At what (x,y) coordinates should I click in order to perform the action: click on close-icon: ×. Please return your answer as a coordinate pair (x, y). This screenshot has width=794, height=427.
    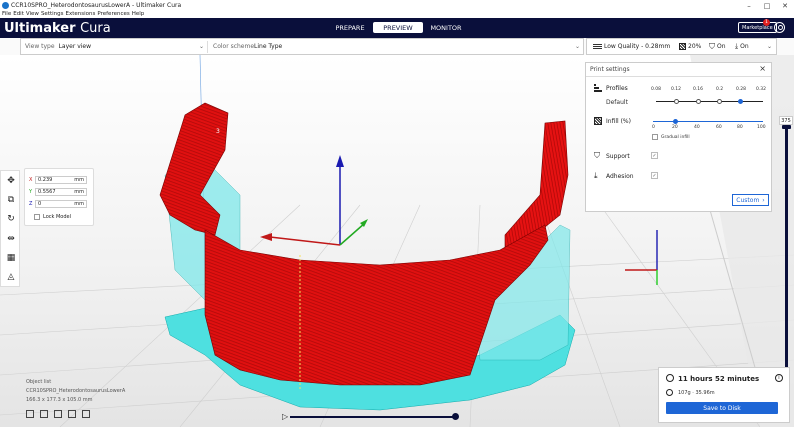
    Looking at the image, I should click on (762, 68).